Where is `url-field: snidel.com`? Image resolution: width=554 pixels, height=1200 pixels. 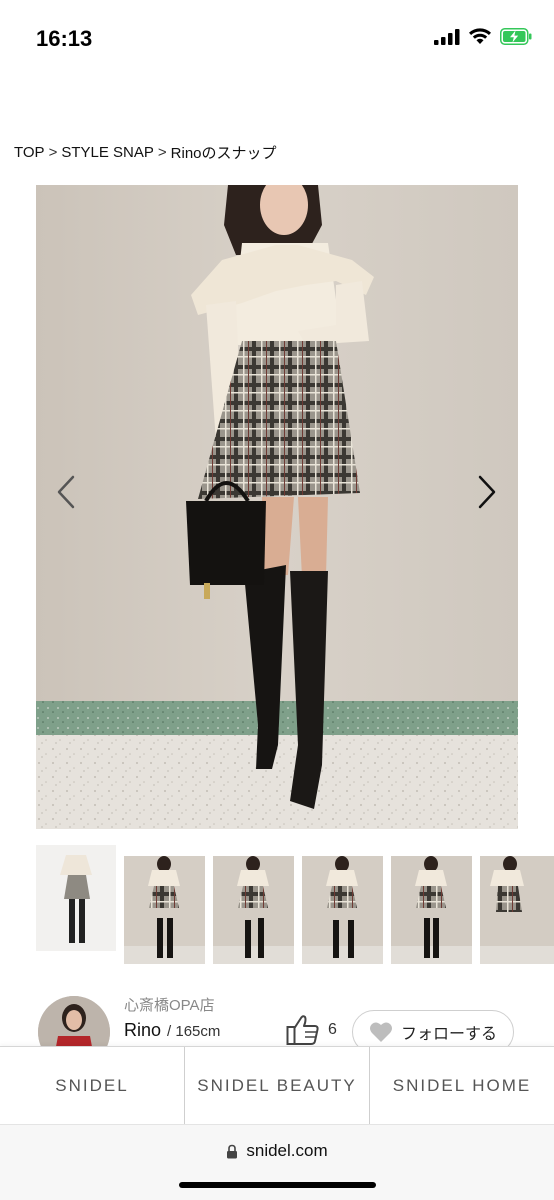 url-field: snidel.com is located at coordinates (277, 1151).